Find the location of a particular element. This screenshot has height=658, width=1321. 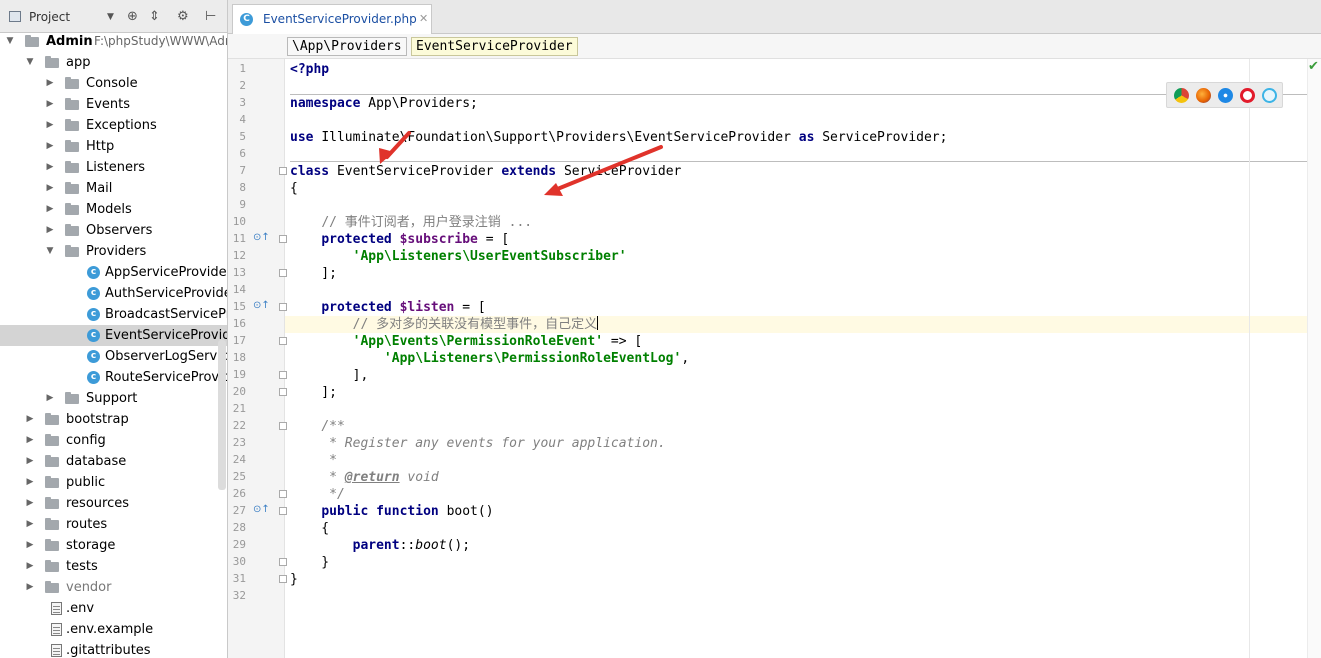

tree-item-label: Console is located at coordinates (112, 83).